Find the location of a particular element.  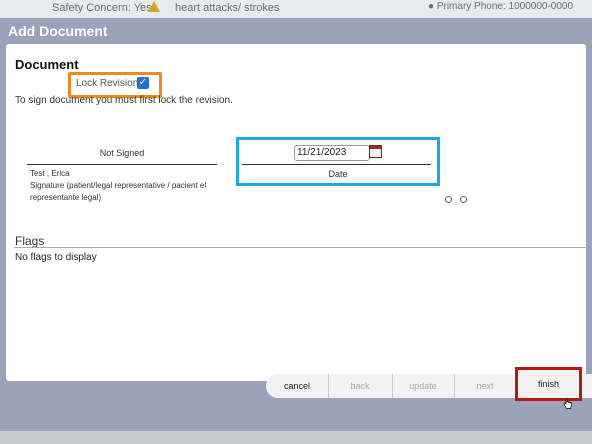

finish-label: finish is located at coordinates (548, 384).